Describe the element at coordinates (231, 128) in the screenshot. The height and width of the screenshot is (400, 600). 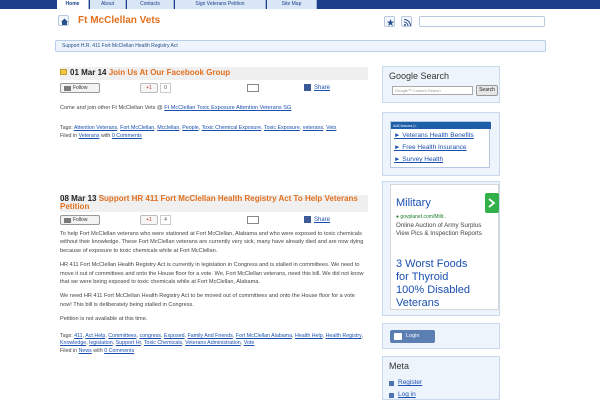
I see `tag-link: Toxic Chemical Exposure` at that location.